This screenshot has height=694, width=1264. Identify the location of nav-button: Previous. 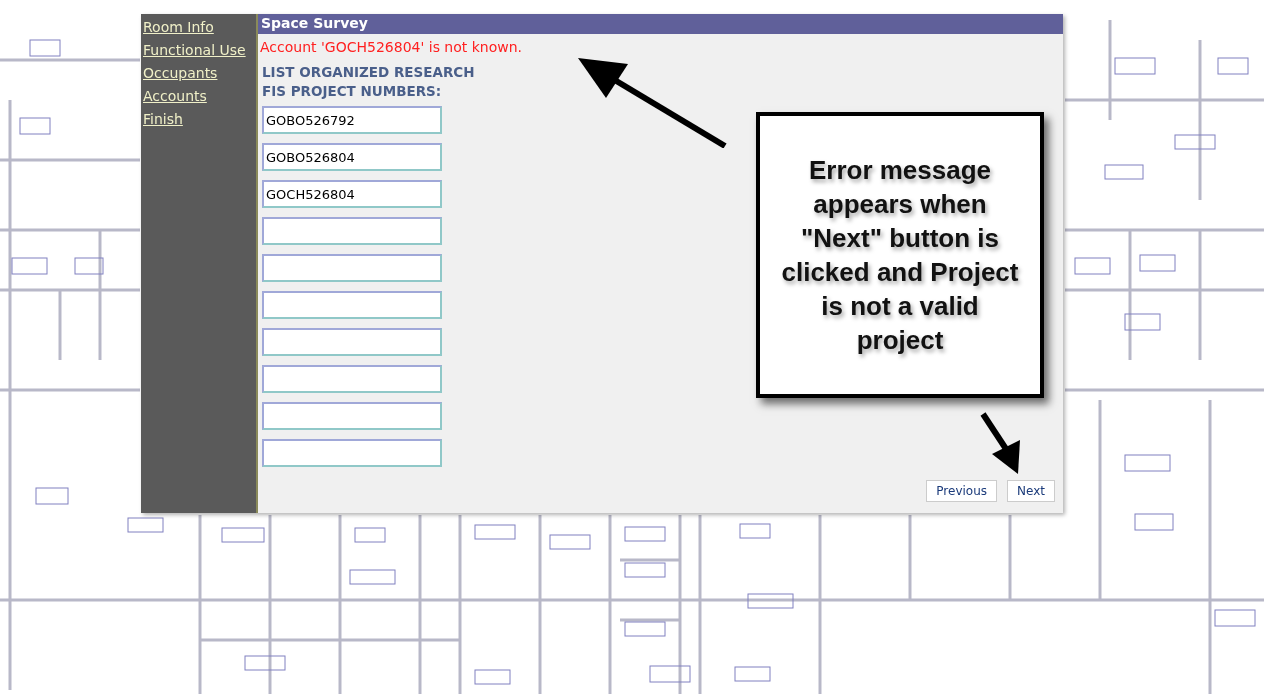
(962, 491).